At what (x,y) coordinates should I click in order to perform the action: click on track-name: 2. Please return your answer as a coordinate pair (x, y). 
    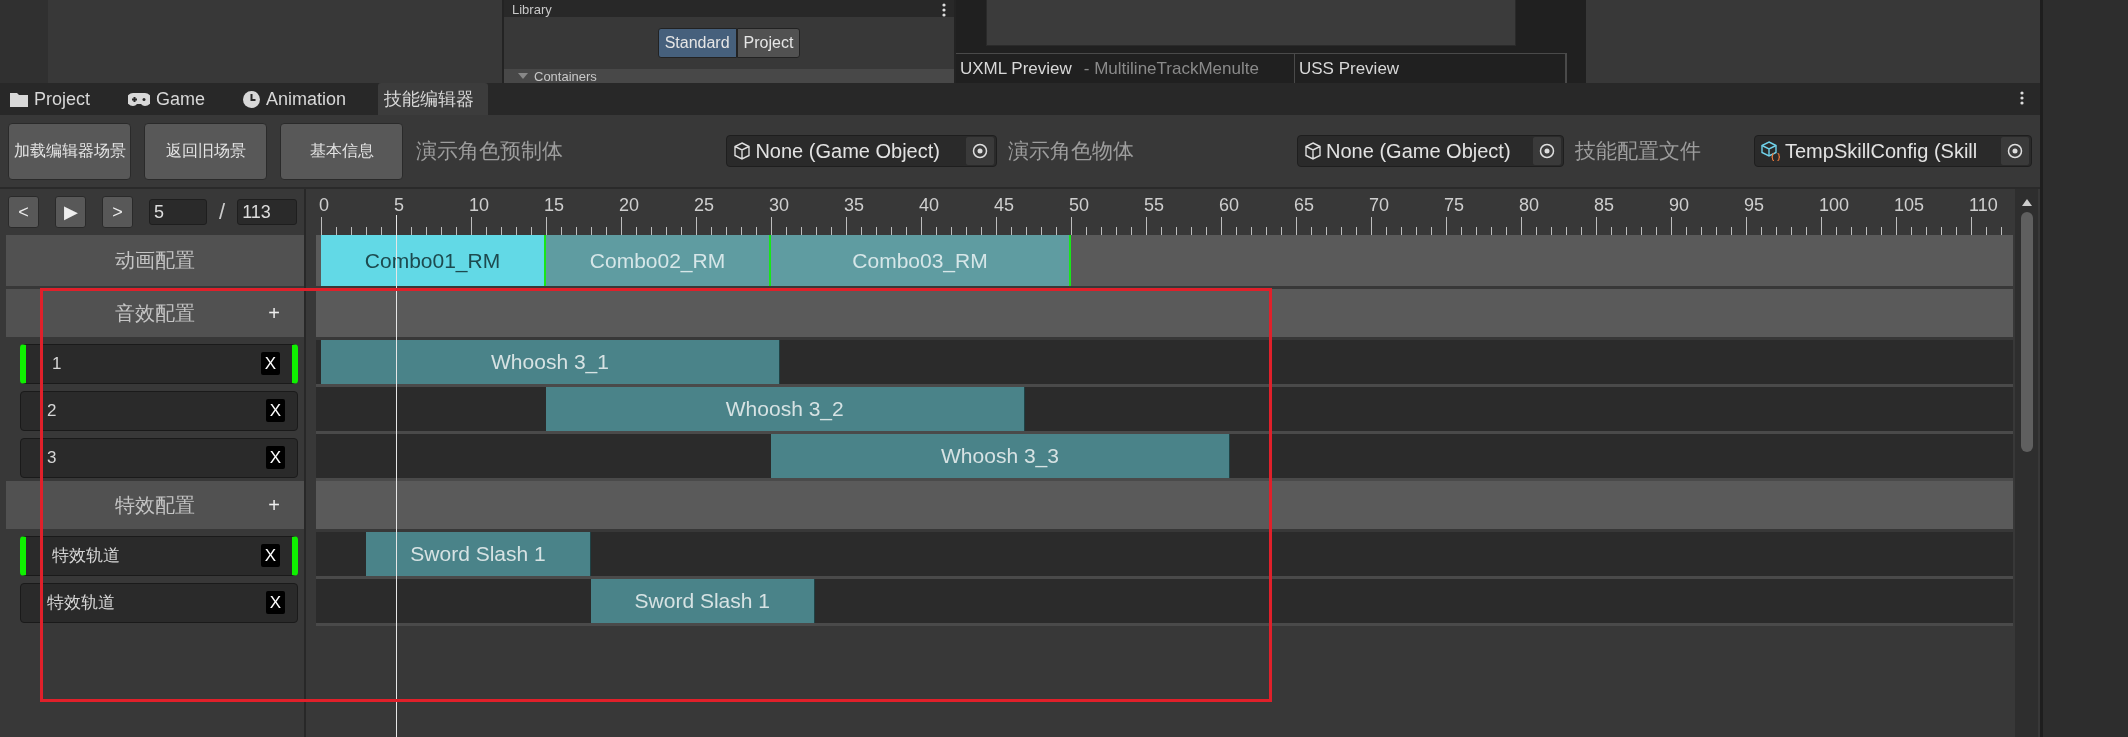
    Looking at the image, I should click on (52, 410).